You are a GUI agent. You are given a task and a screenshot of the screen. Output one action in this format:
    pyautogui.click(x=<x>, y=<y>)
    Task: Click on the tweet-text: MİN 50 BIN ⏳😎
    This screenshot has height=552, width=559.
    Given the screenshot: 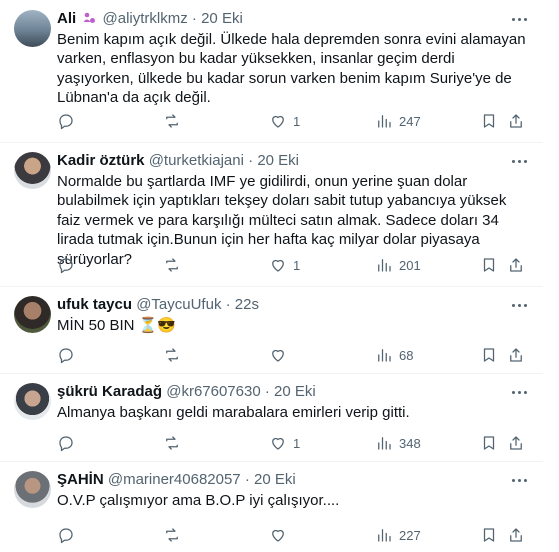 What is the action you would take?
    pyautogui.click(x=117, y=325)
    